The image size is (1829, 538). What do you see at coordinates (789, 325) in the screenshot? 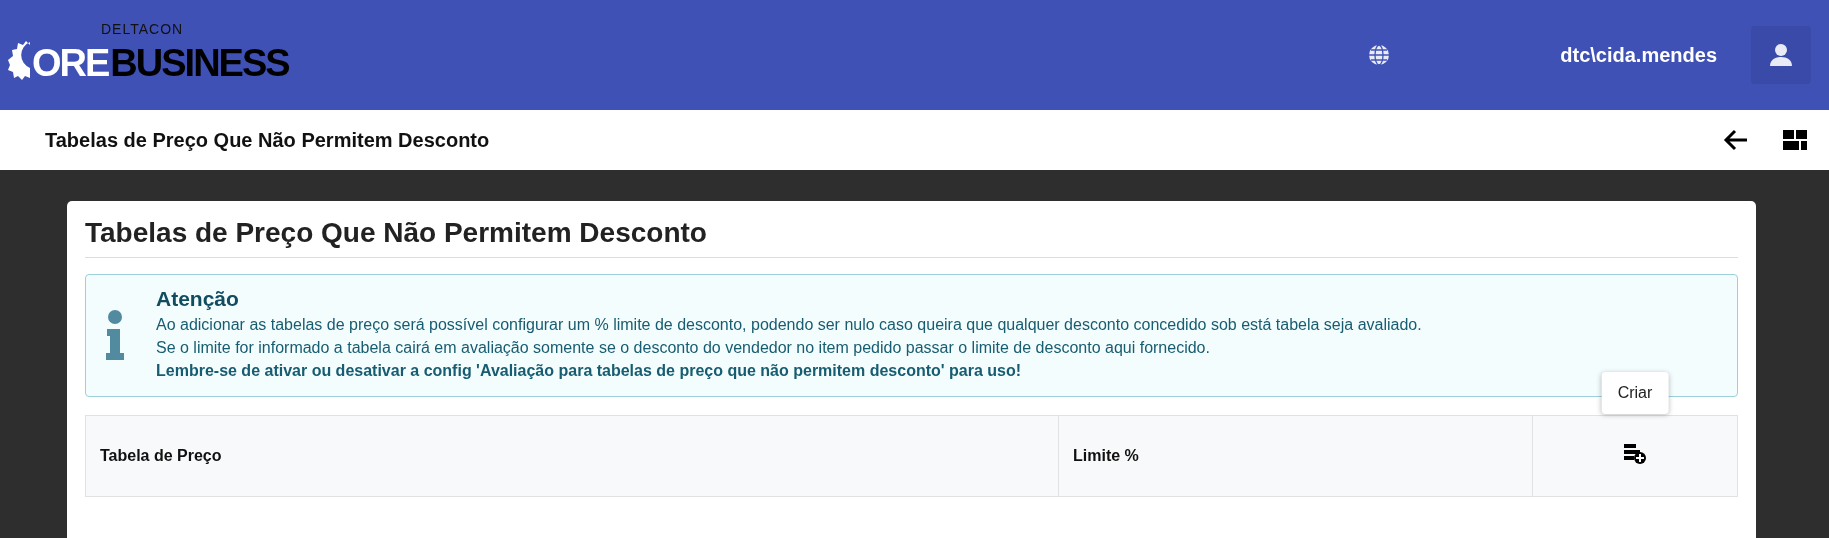
I see `alert-text: Ao adicionar as tabelas de preço será possível configurar um % limite de desconto, podendo ser nulo caso queira que qualquer desconto concedido sob está tabela seja avaliado.` at bounding box center [789, 325].